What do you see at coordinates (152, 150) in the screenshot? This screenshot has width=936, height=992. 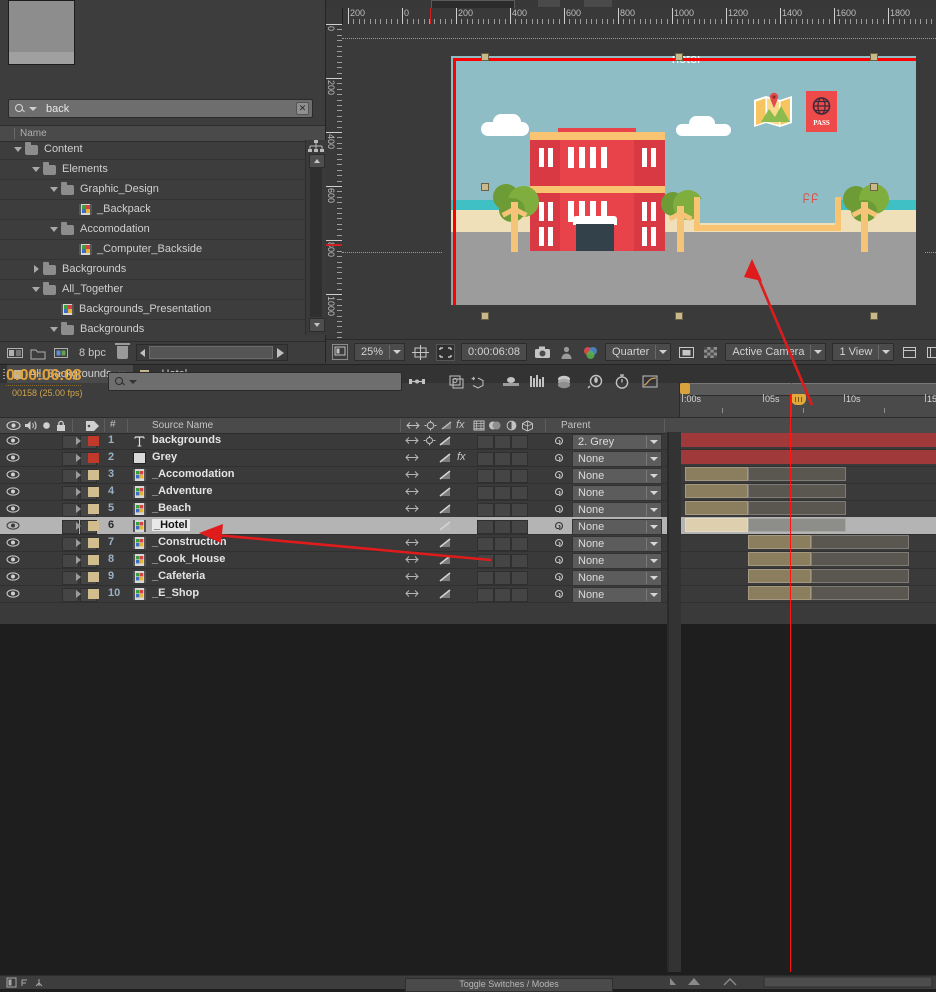 I see `project-tree-item: Content` at bounding box center [152, 150].